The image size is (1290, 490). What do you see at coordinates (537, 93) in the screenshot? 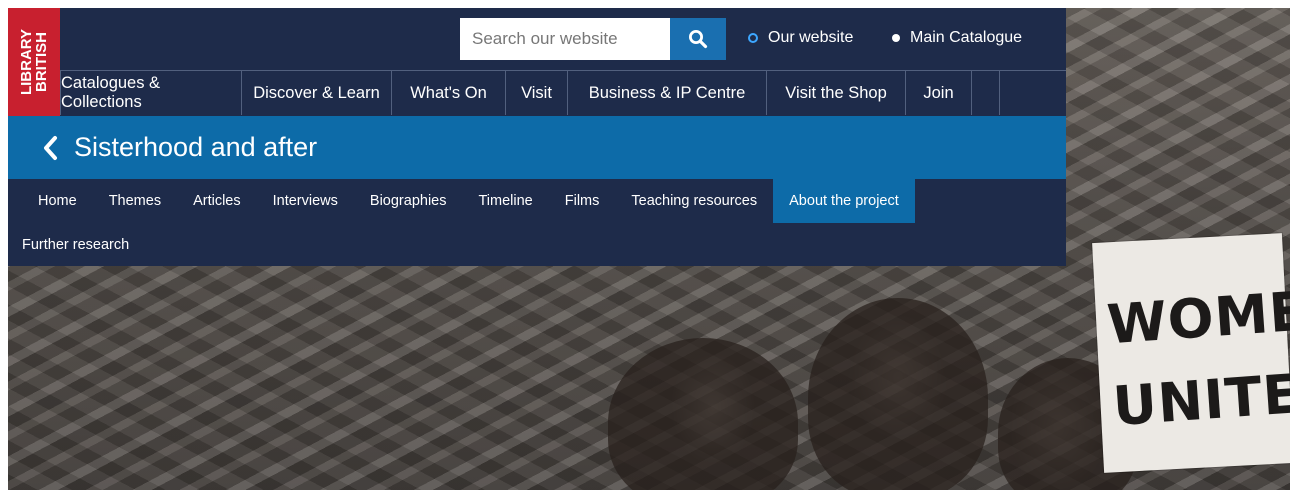
I see `main-nav-item: Visit` at bounding box center [537, 93].